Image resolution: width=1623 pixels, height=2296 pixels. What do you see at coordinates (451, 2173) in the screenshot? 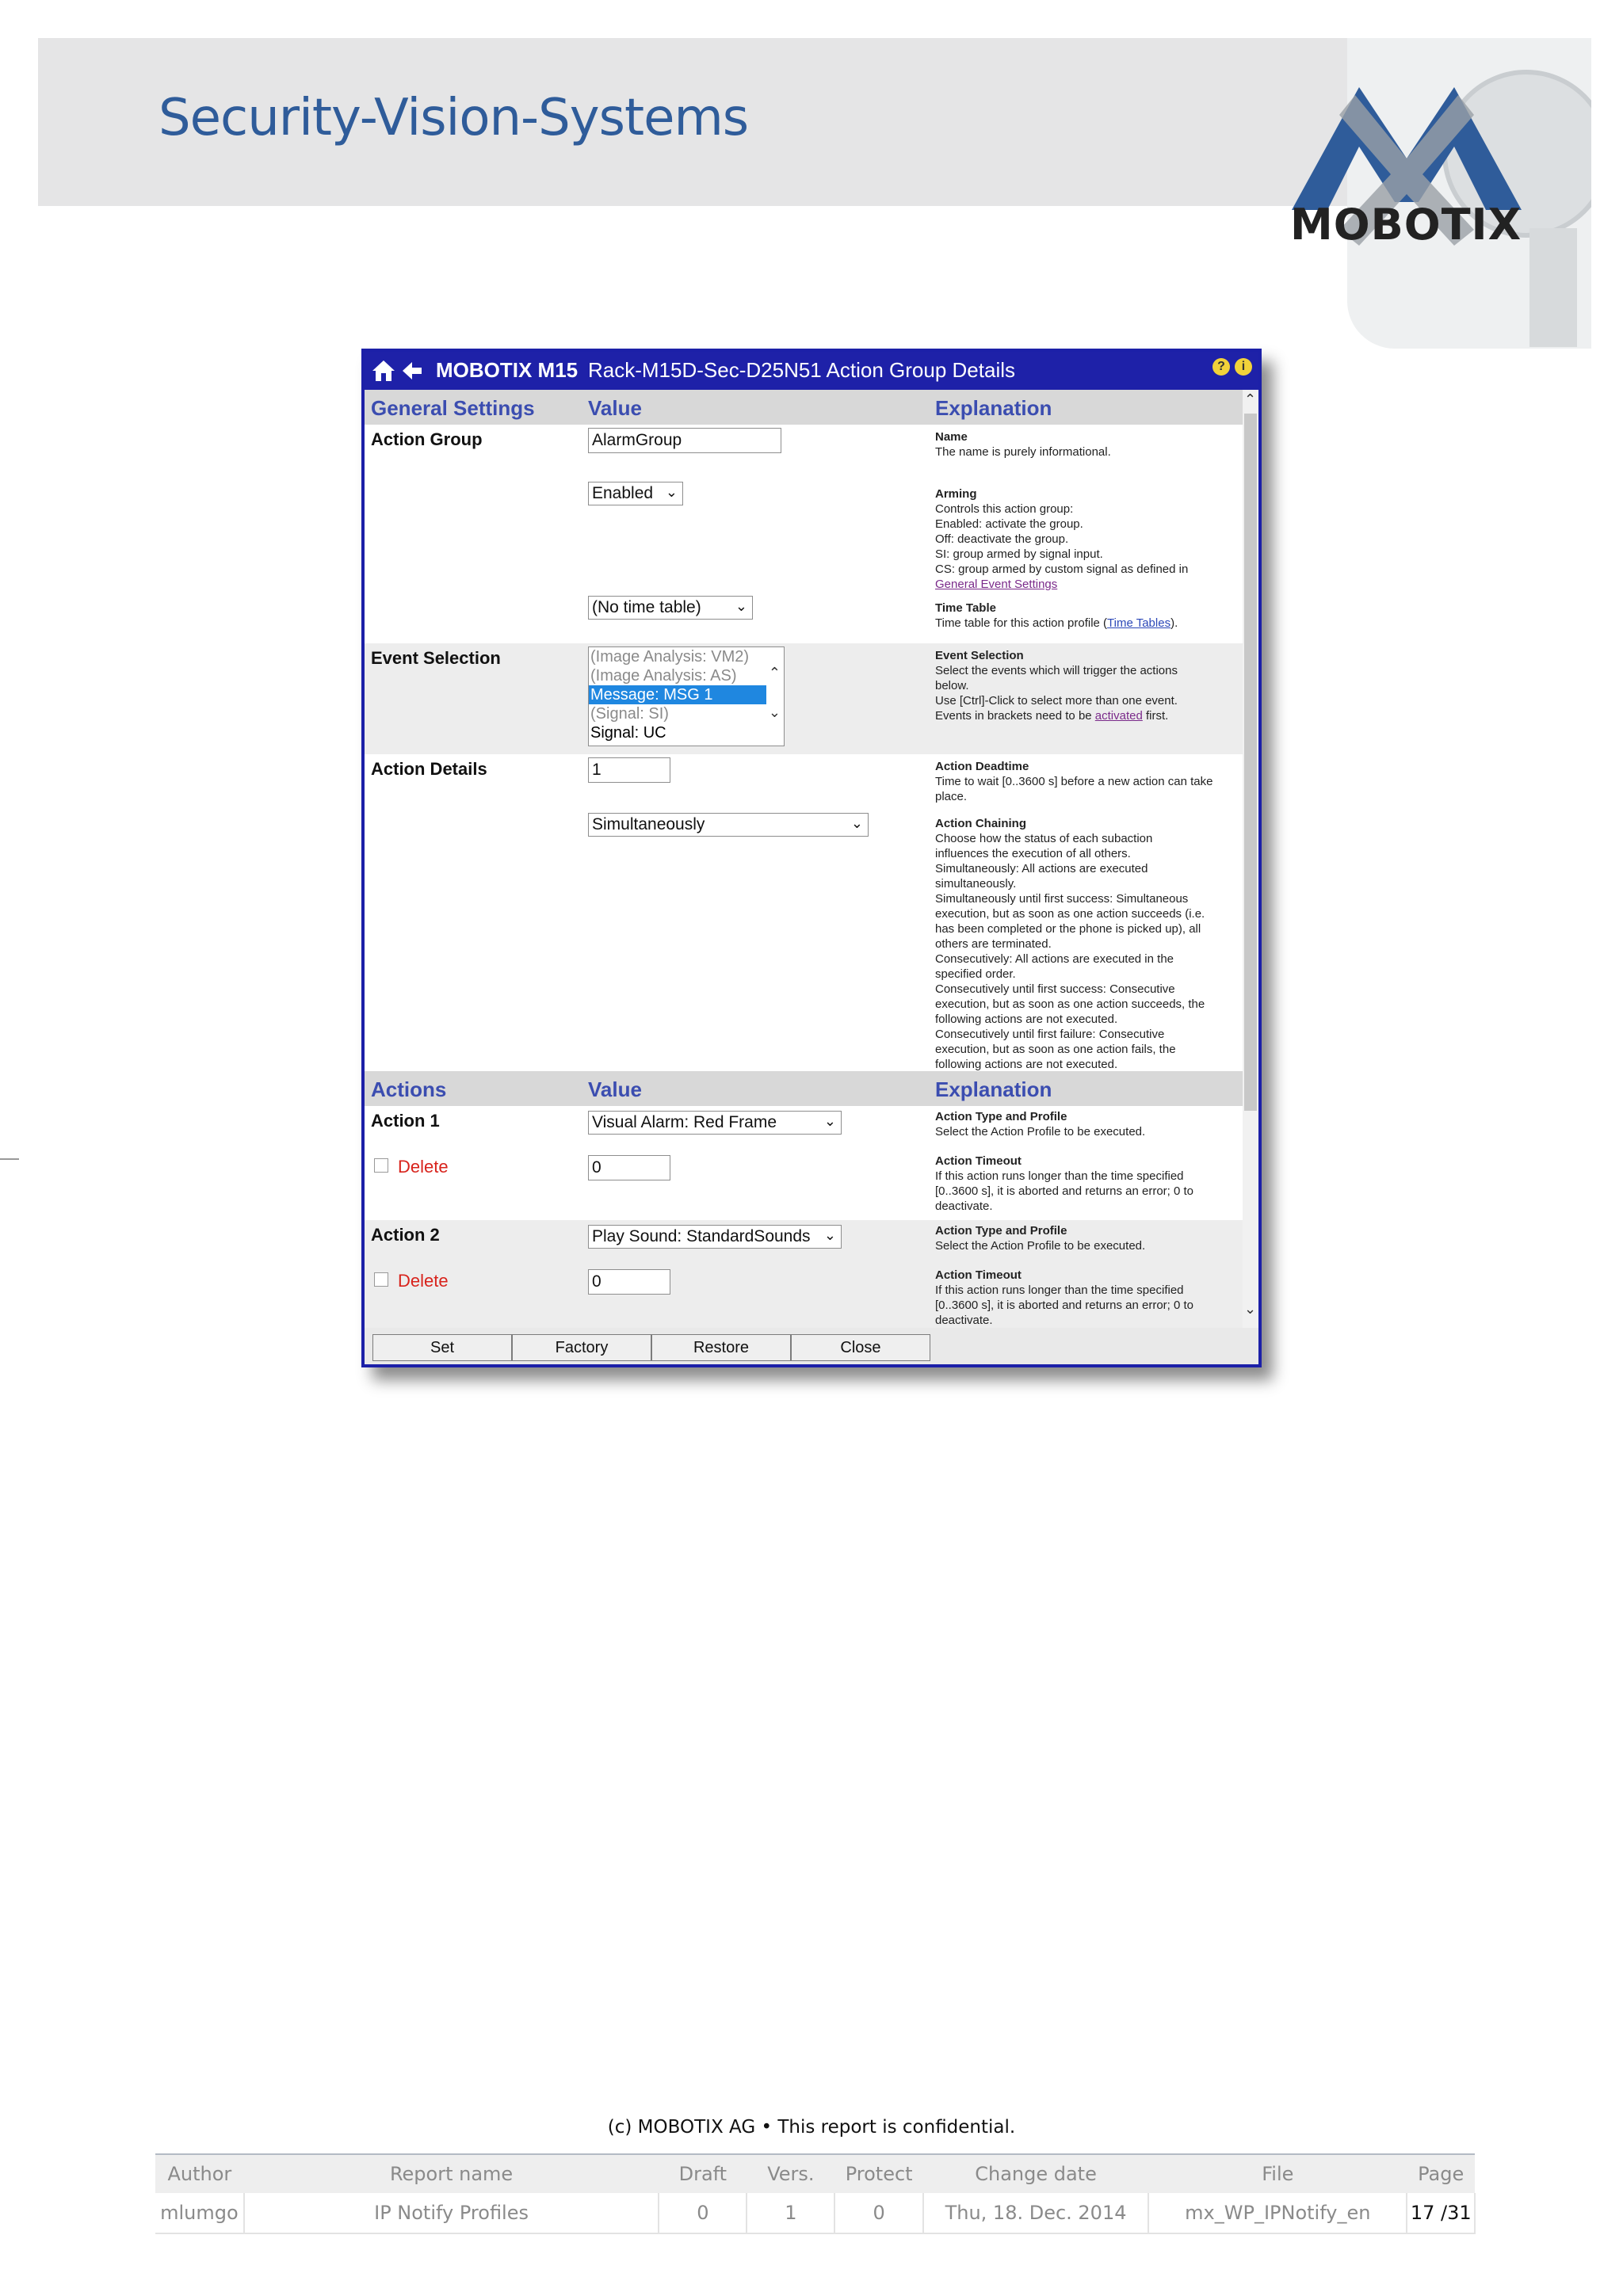
I see `table-header-cell: Report name` at bounding box center [451, 2173].